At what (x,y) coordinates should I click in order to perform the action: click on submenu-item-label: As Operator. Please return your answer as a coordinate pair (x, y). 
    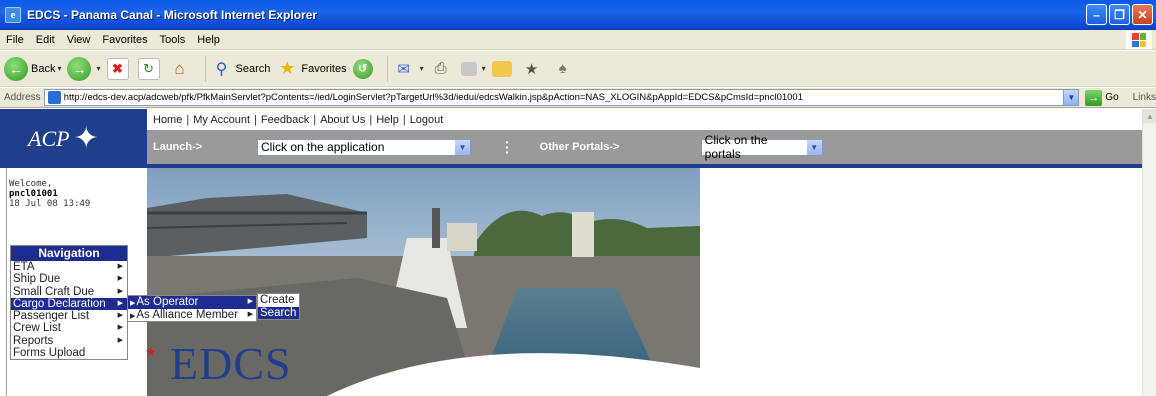
    Looking at the image, I should click on (167, 302).